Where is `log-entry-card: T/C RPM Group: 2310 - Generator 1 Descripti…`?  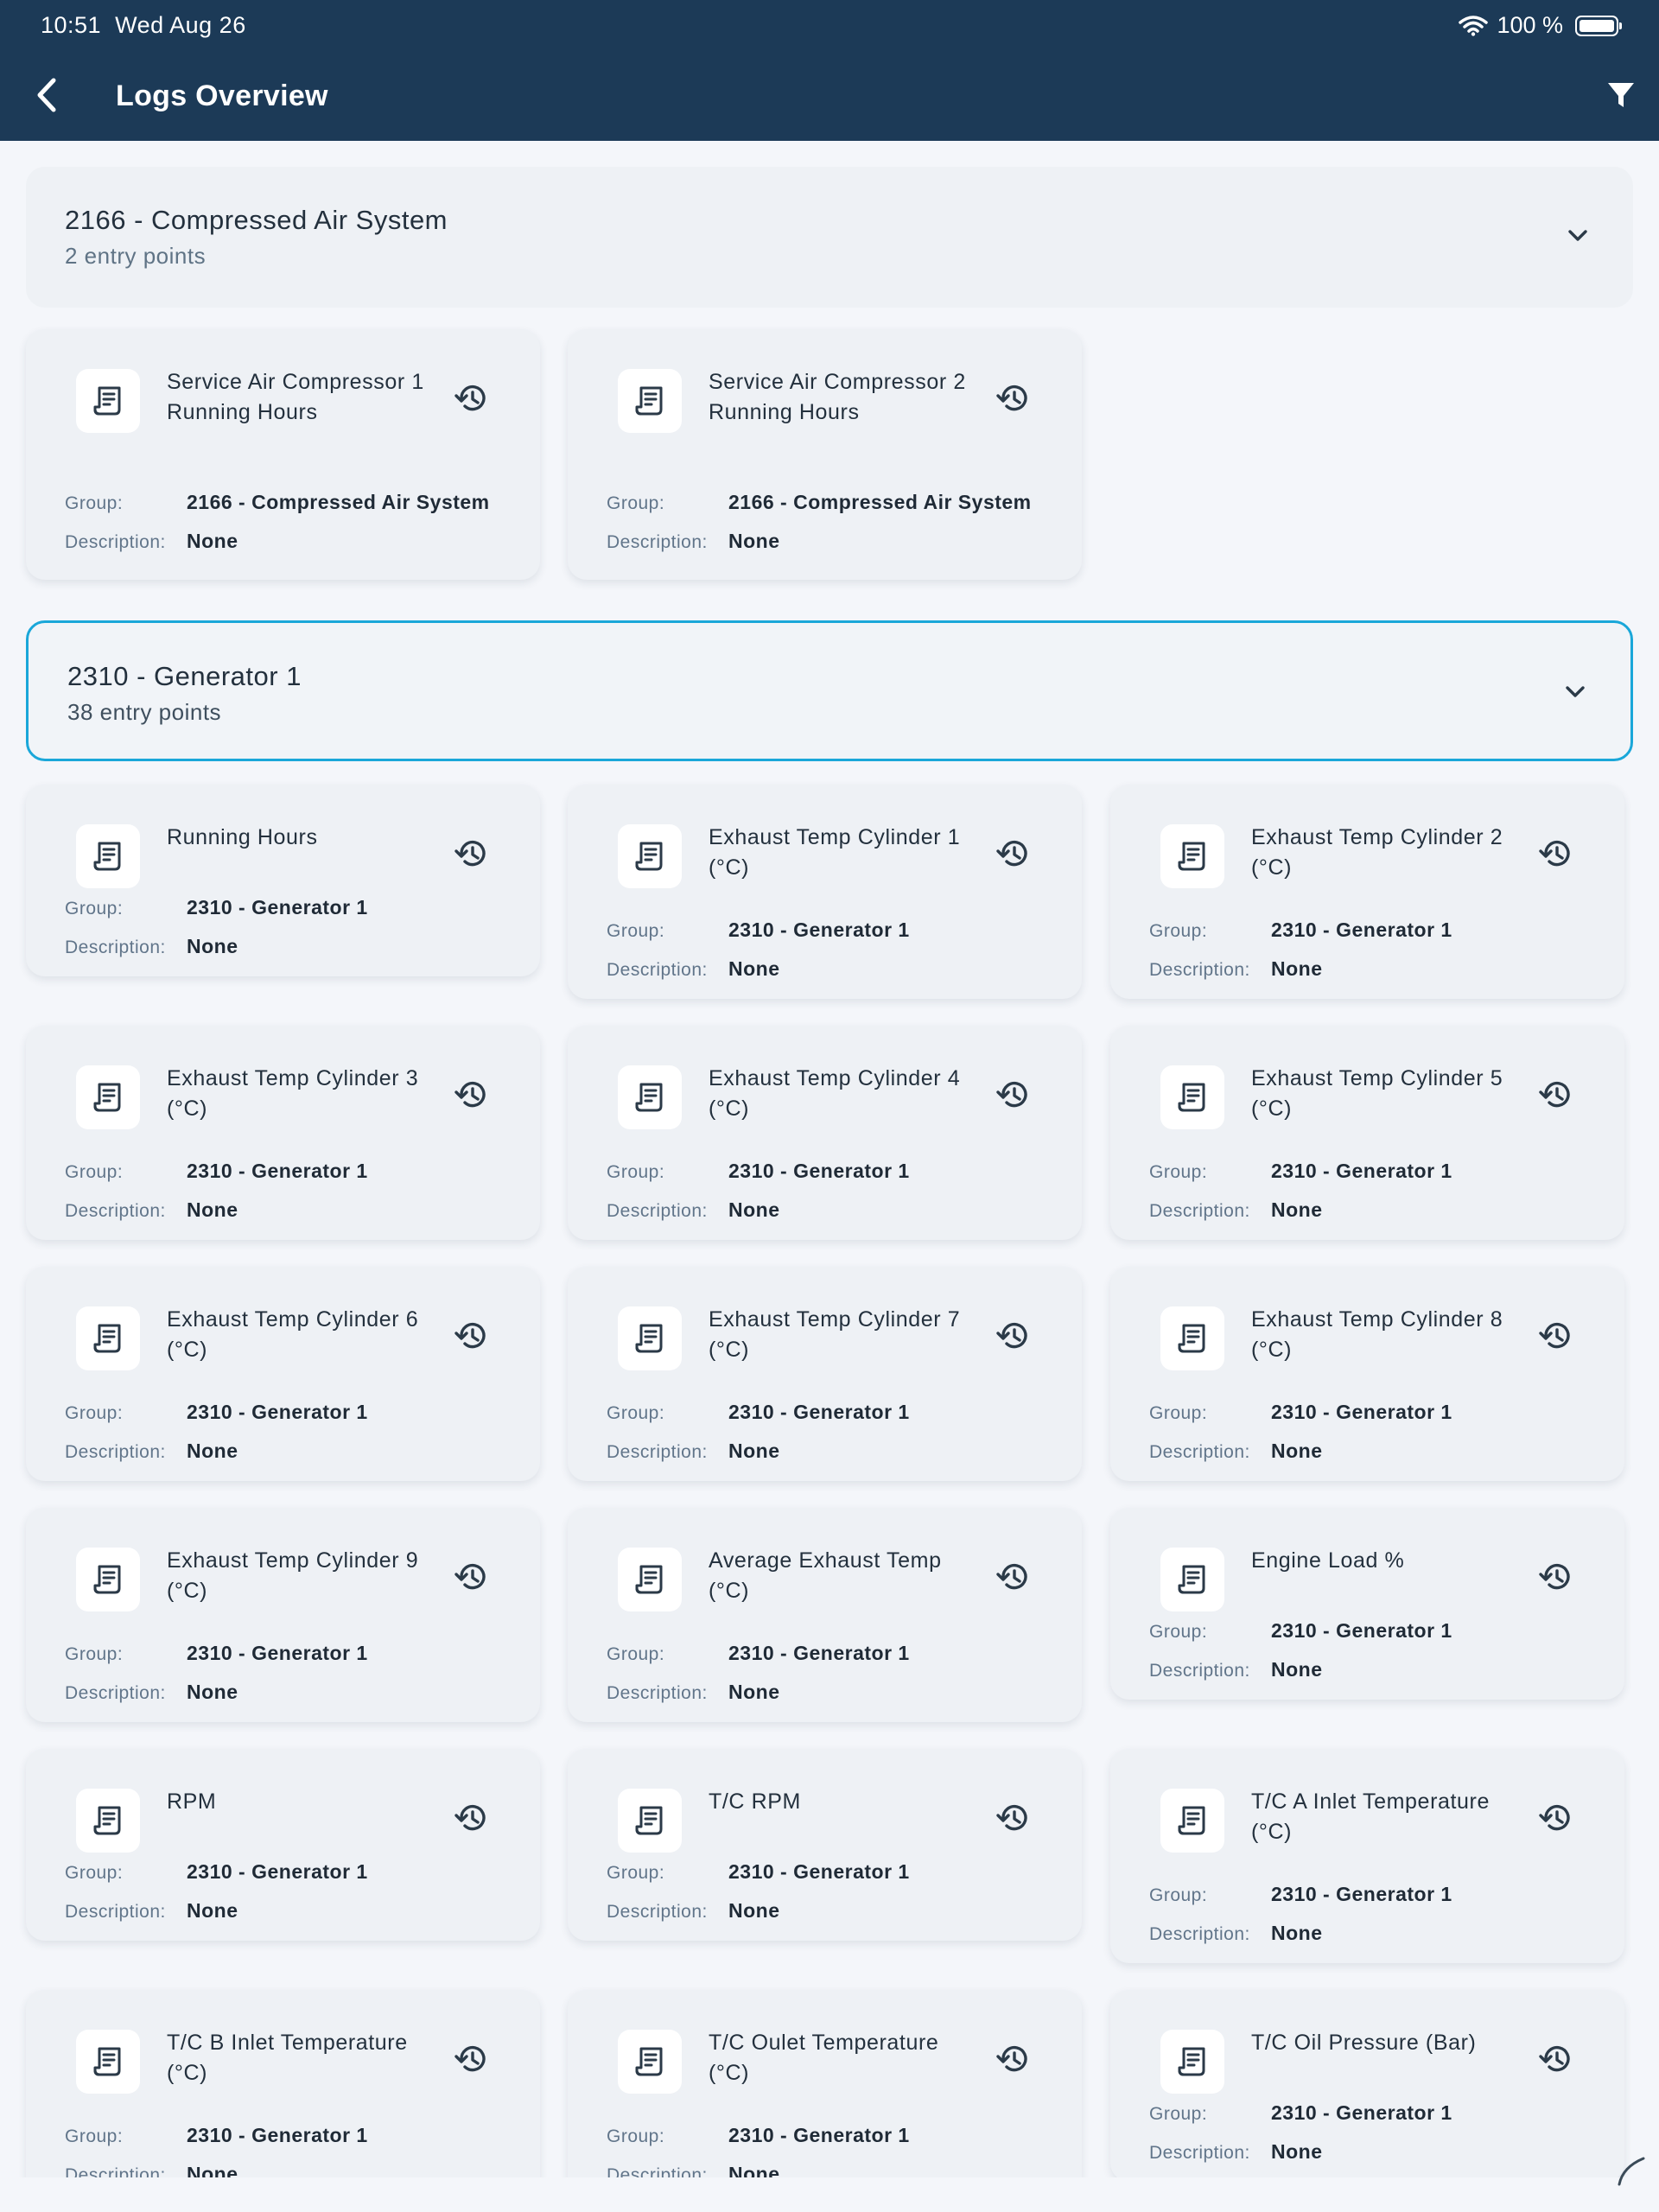 log-entry-card: T/C RPM Group: 2310 - Generator 1 Descripti… is located at coordinates (825, 1845).